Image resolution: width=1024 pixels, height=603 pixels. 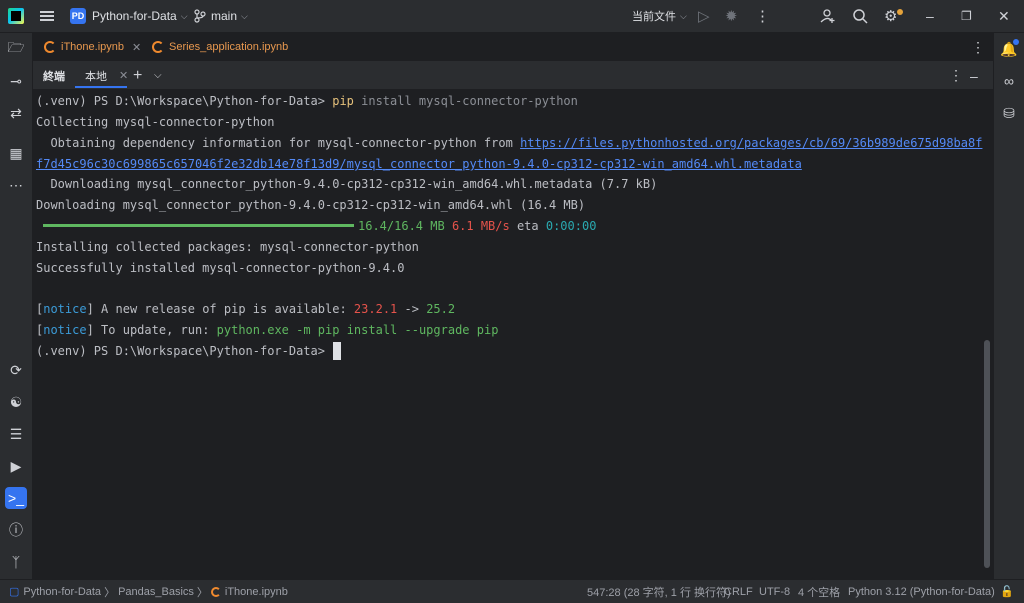 I want to click on ai-assistant-icon: ∞, so click(x=1009, y=81).